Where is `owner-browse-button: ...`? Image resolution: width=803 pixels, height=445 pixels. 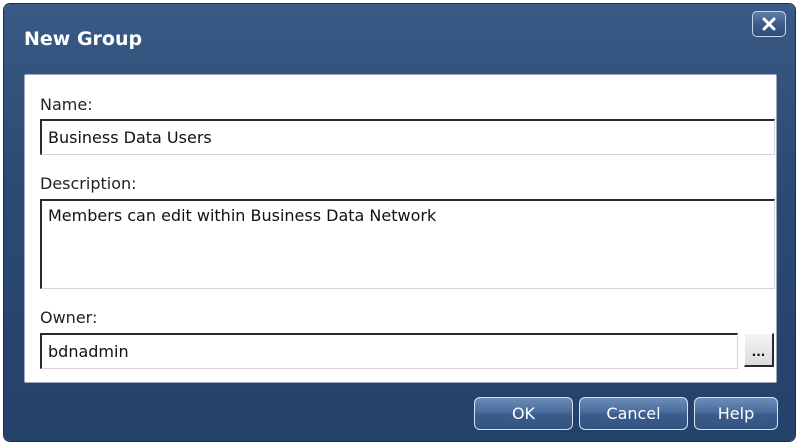
owner-browse-button: ... is located at coordinates (759, 350).